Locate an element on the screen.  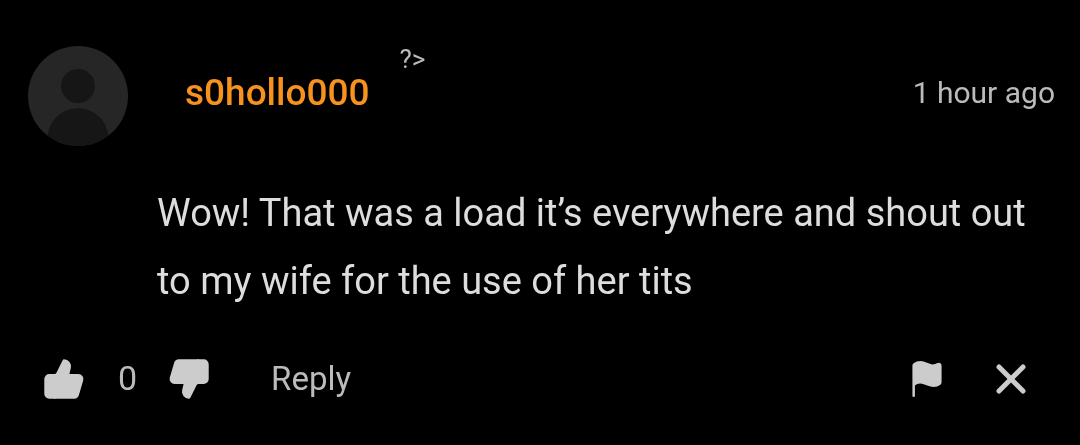
timestamp: 1 hour ago is located at coordinates (983, 93).